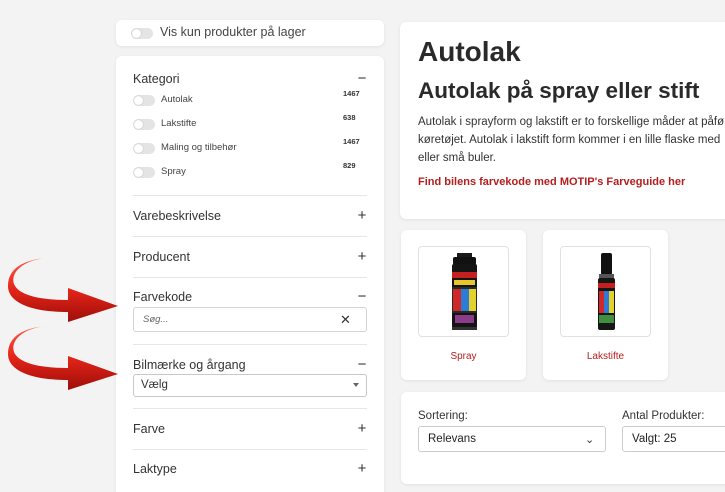 This screenshot has width=725, height=492. Describe the element at coordinates (452, 439) in the screenshot. I see `sort-value: Relevans` at that location.